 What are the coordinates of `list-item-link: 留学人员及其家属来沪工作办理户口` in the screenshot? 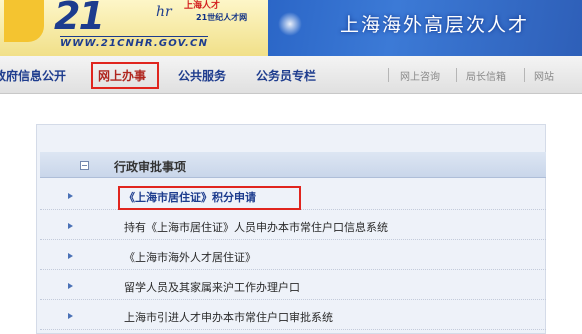 It's located at (212, 287).